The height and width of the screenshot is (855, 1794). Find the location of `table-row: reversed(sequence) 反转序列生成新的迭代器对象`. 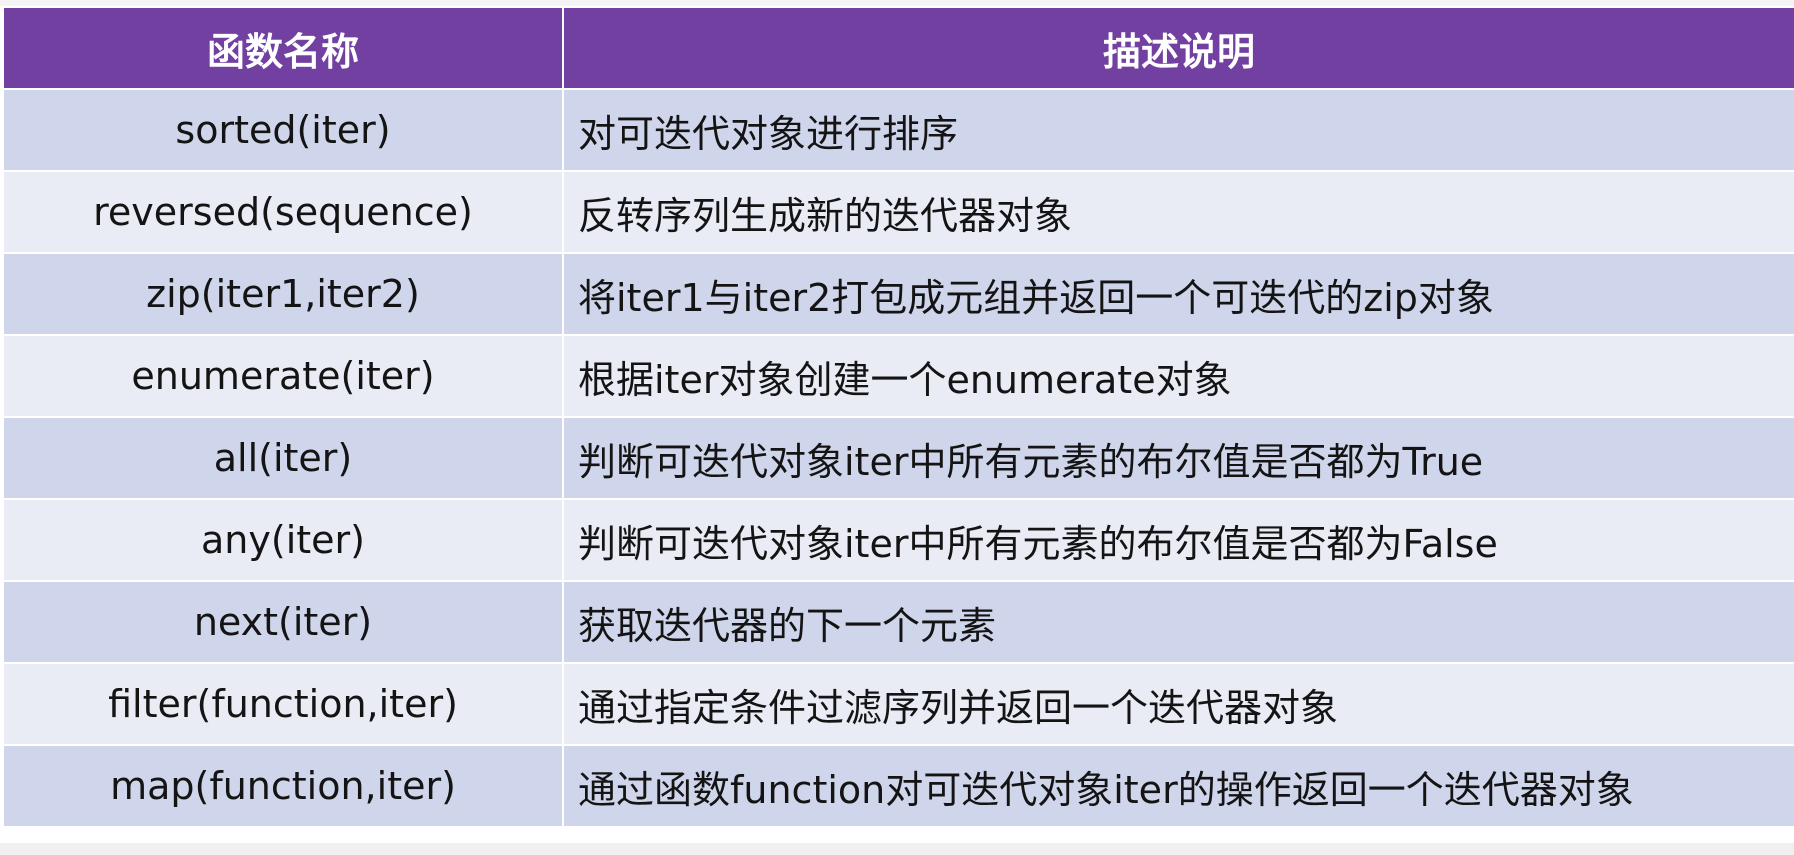

table-row: reversed(sequence) 反转序列生成新的迭代器对象 is located at coordinates (898, 212).